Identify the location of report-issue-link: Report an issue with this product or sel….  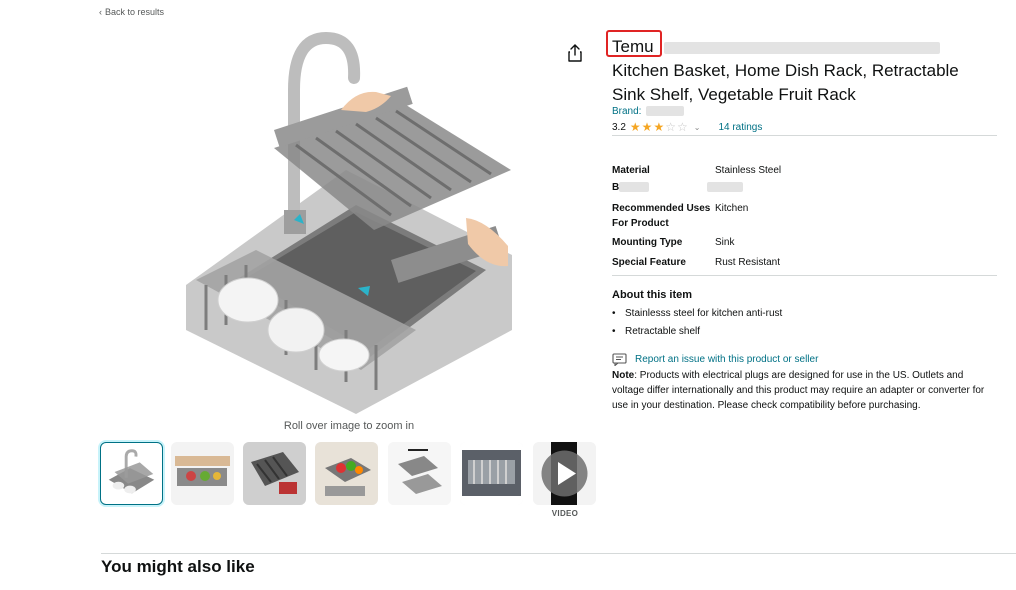
(715, 359).